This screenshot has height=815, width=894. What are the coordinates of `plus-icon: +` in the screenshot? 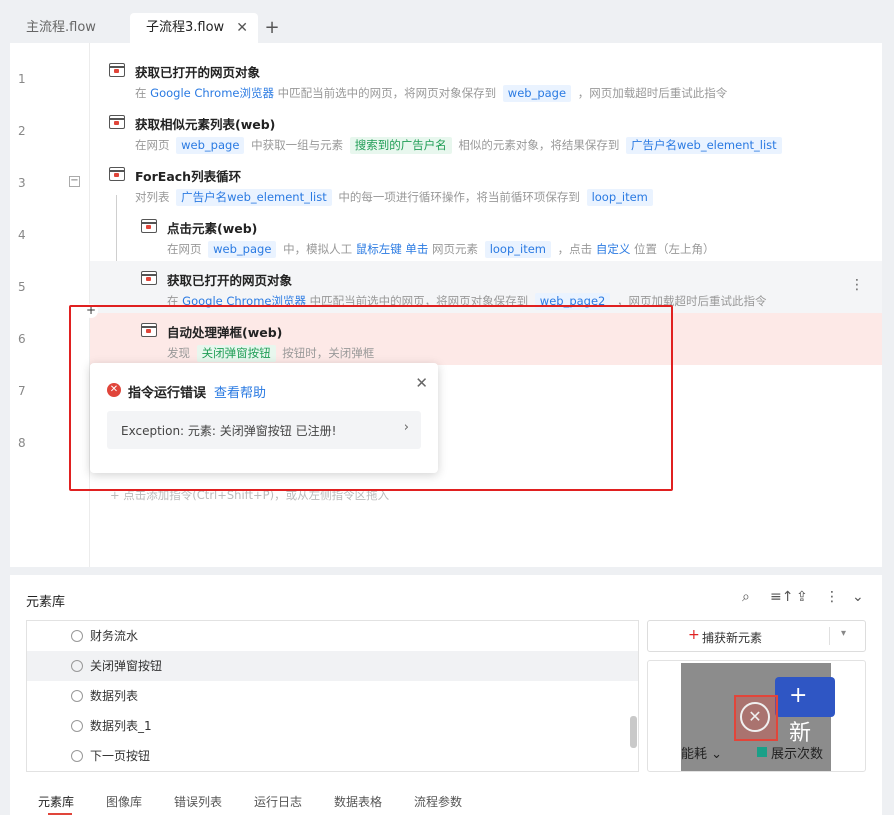 It's located at (694, 635).